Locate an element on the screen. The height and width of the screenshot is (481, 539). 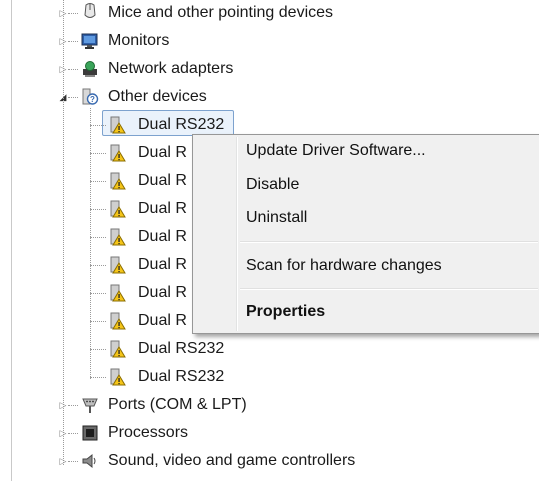
menu-item-properties: Properties is located at coordinates (285, 312).